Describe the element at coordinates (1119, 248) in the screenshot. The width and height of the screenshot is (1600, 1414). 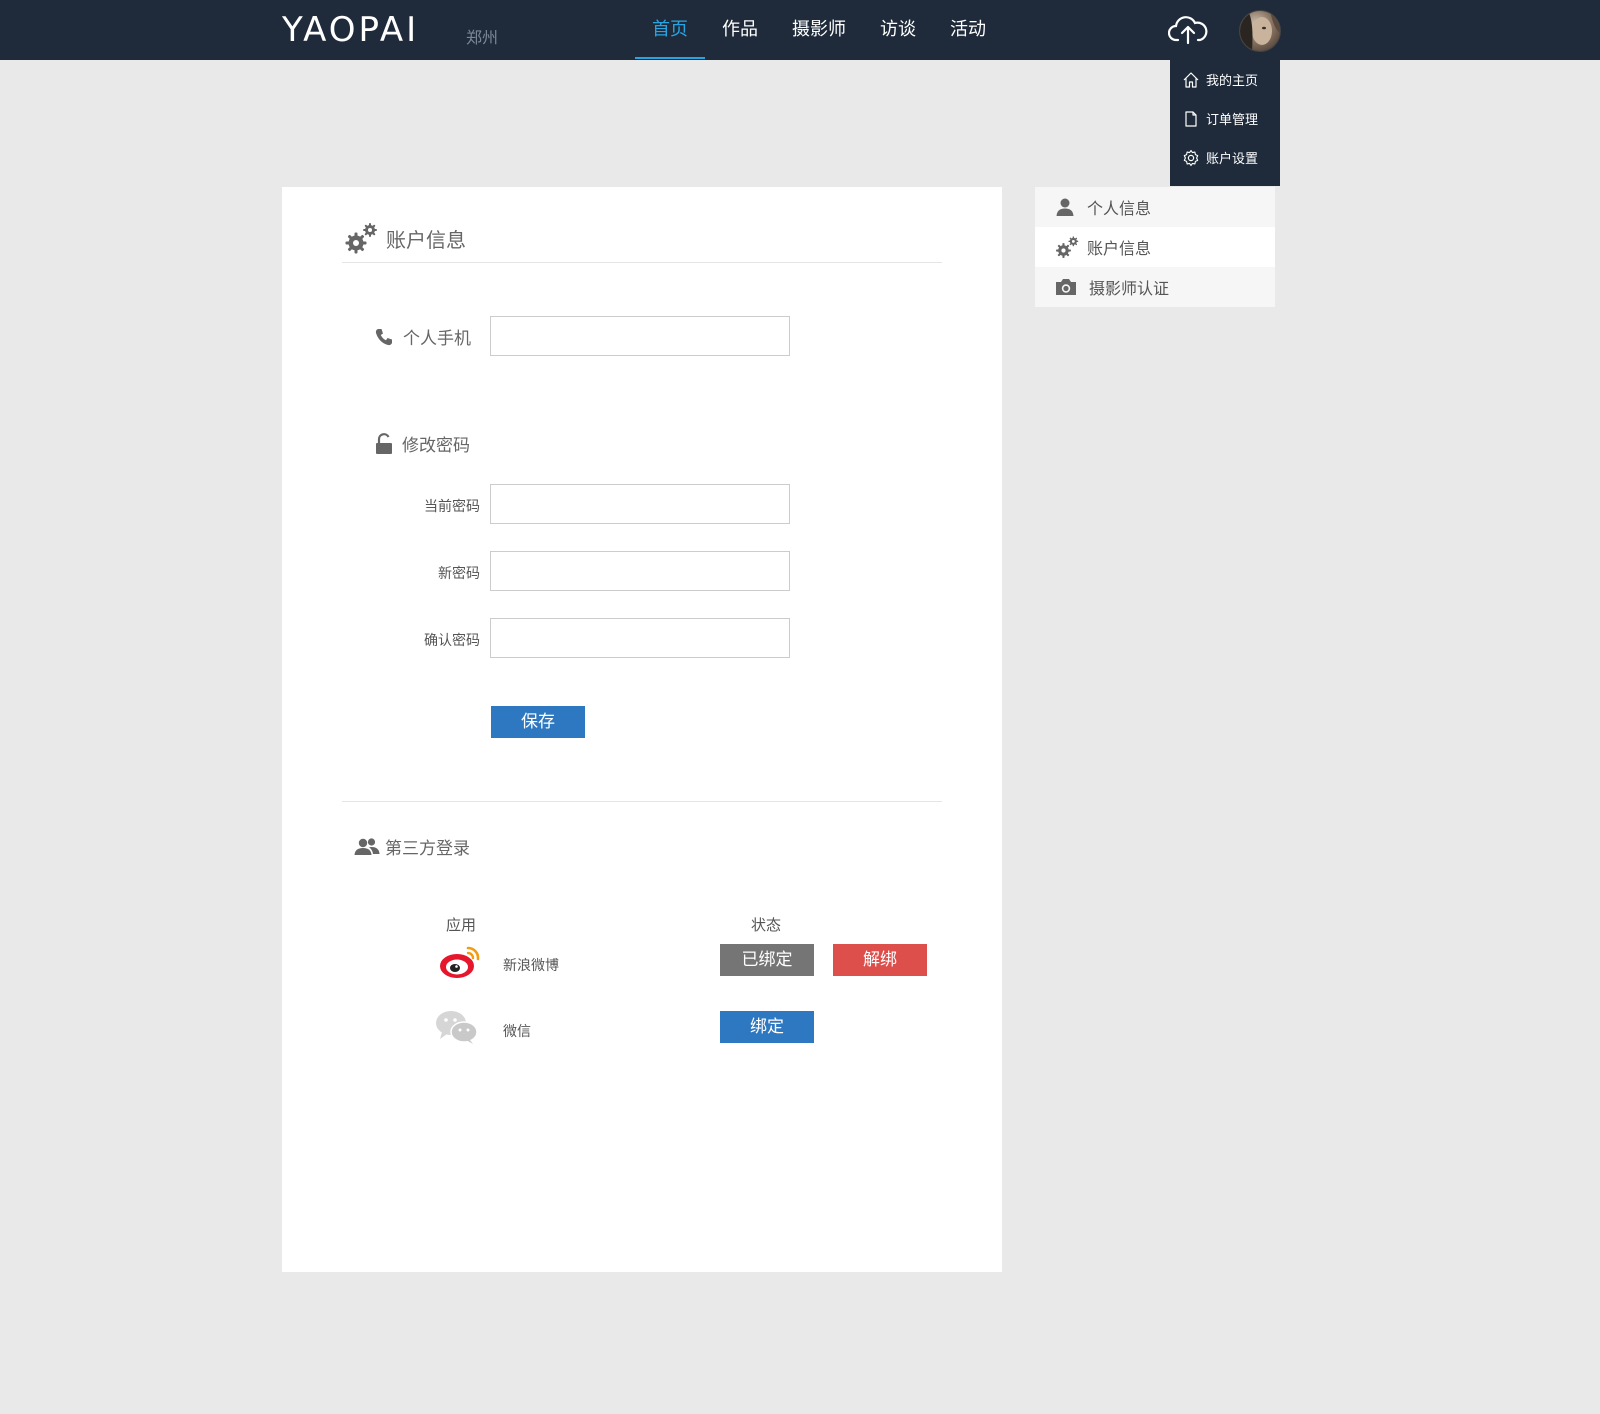
I see `sidemenu-item-label: 账户信息` at that location.